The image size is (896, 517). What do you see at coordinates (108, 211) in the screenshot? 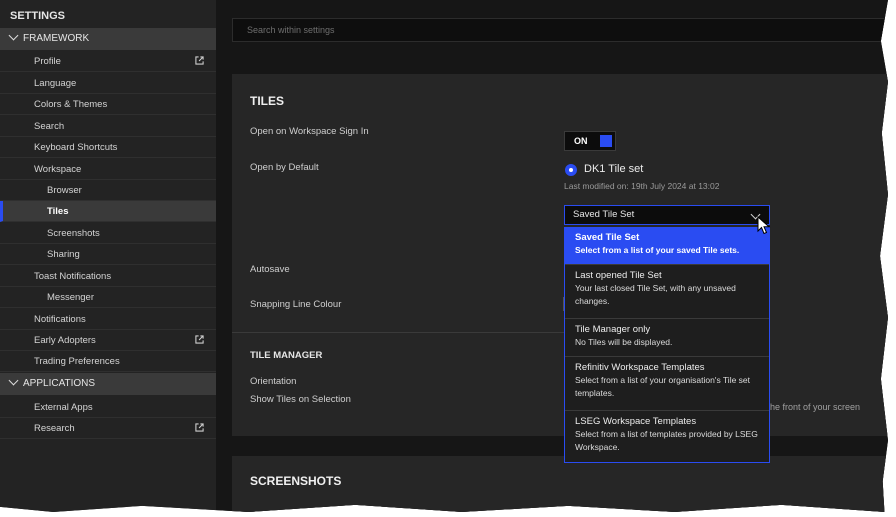
I see `sidebar-item-tiles: Tiles` at bounding box center [108, 211].